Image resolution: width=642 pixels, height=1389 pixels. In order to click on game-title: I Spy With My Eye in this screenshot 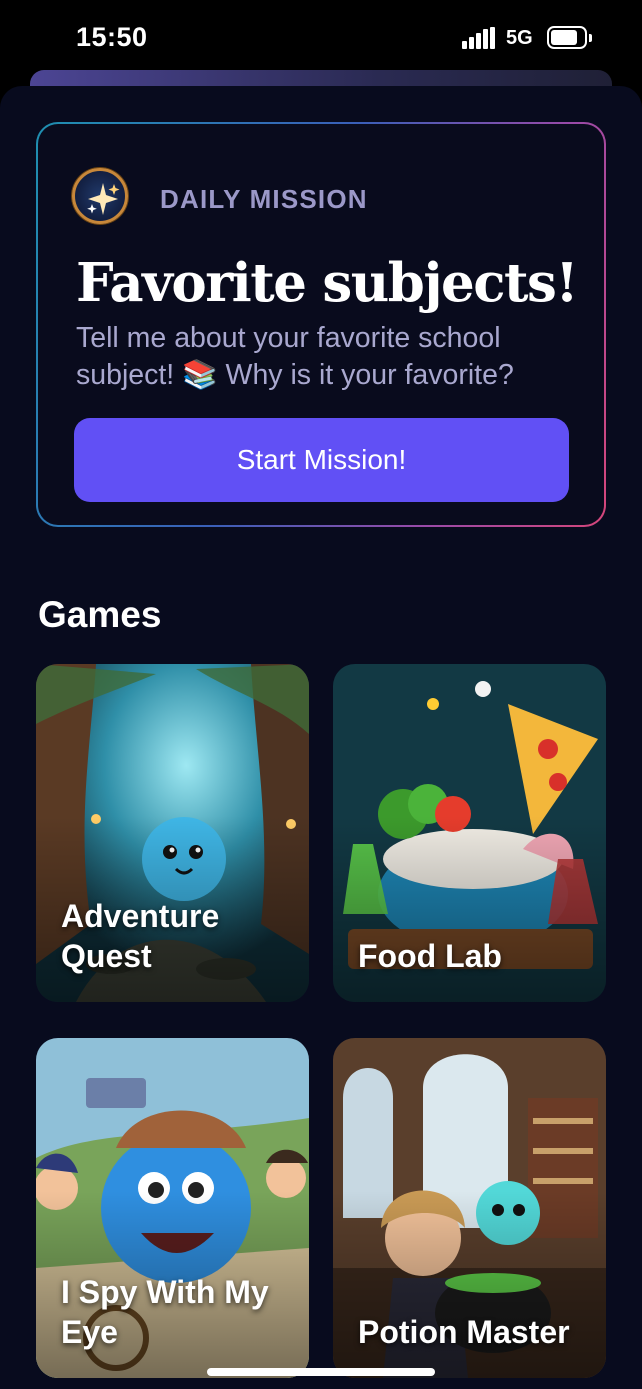, I will do `click(165, 1312)`.